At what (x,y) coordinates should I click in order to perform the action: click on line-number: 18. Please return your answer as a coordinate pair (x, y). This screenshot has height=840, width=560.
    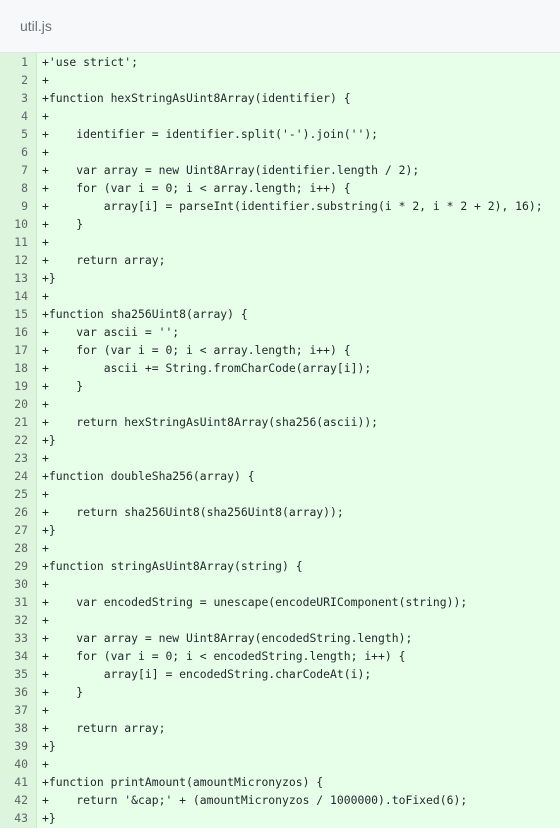
    Looking at the image, I should click on (18, 368).